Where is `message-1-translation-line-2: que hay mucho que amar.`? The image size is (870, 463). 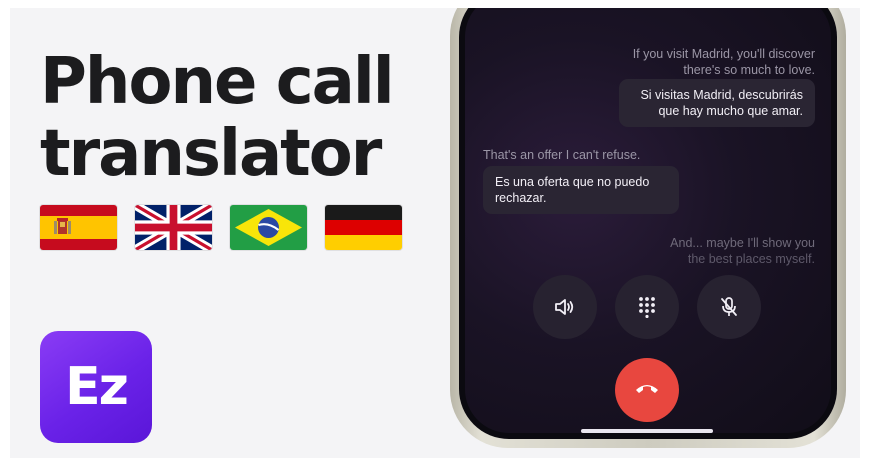 message-1-translation-line-2: que hay mucho que amar. is located at coordinates (730, 111).